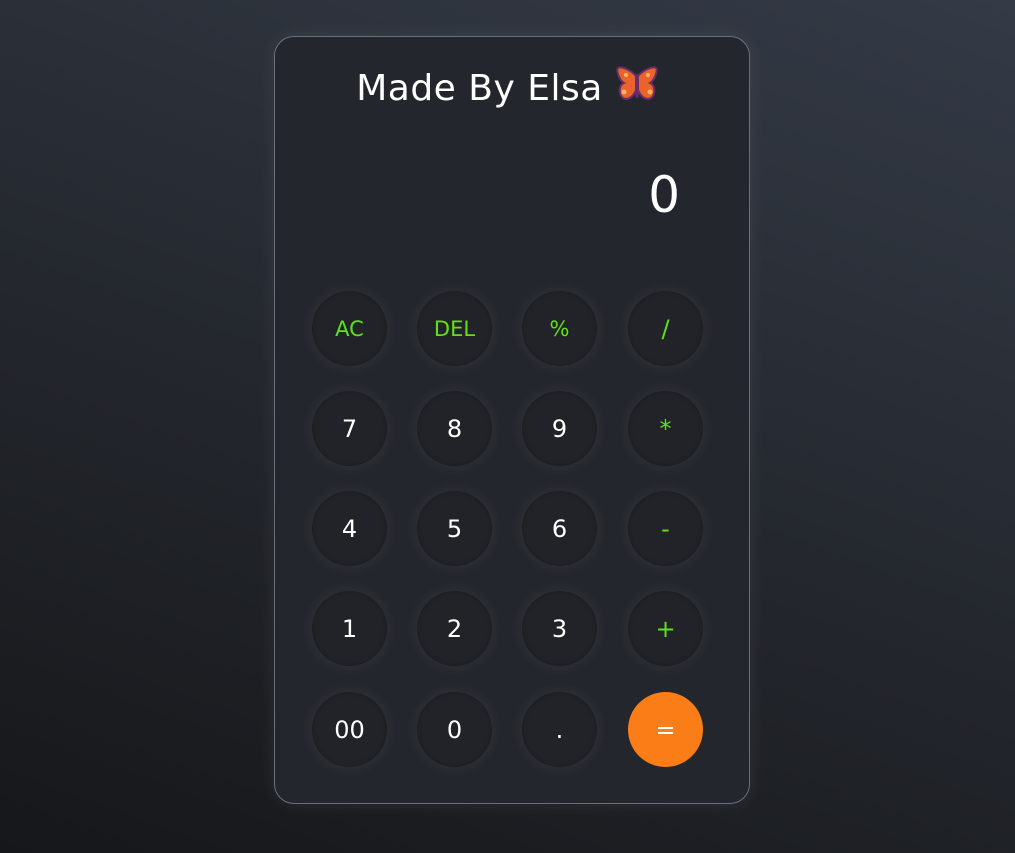 The height and width of the screenshot is (853, 1015). I want to click on calculator-display: 0, so click(664, 195).